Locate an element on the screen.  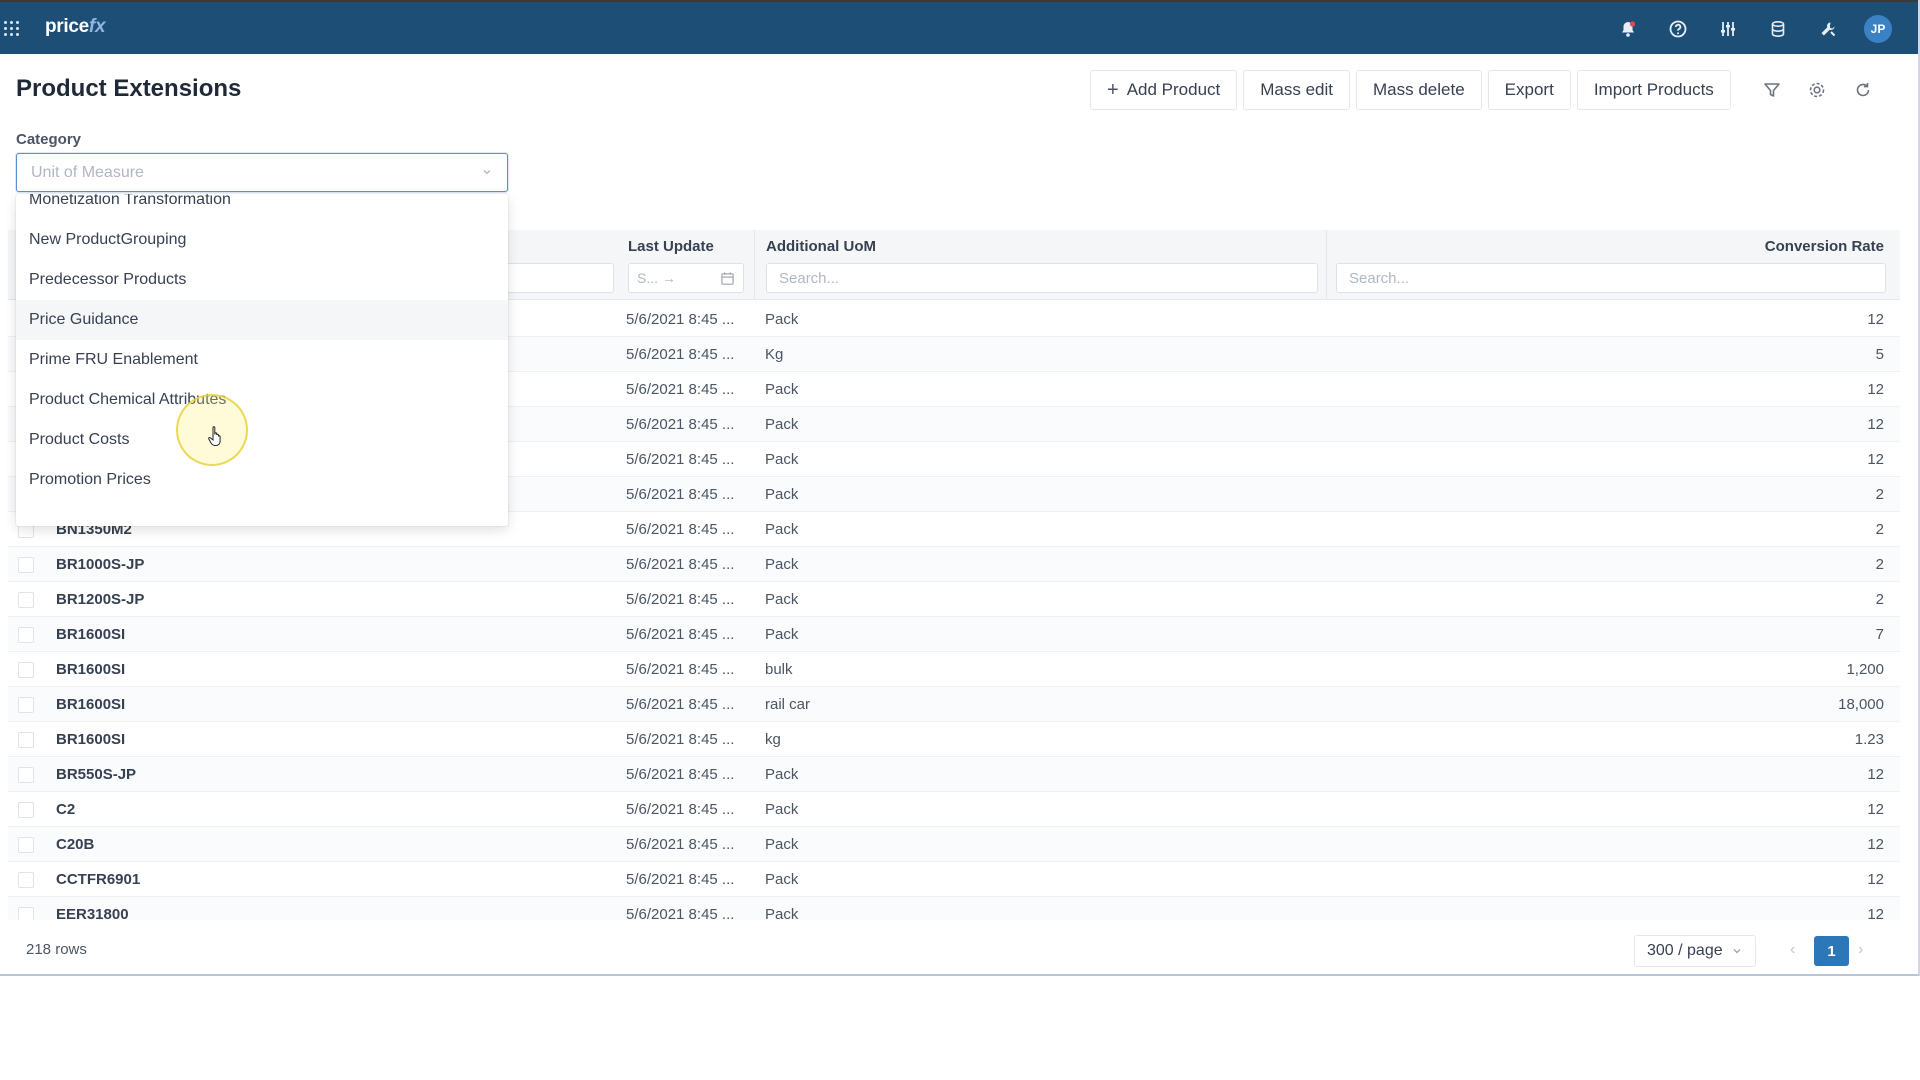
table-row: C2 5/6/2021 8:45 ... Pack 12 is located at coordinates (954, 809).